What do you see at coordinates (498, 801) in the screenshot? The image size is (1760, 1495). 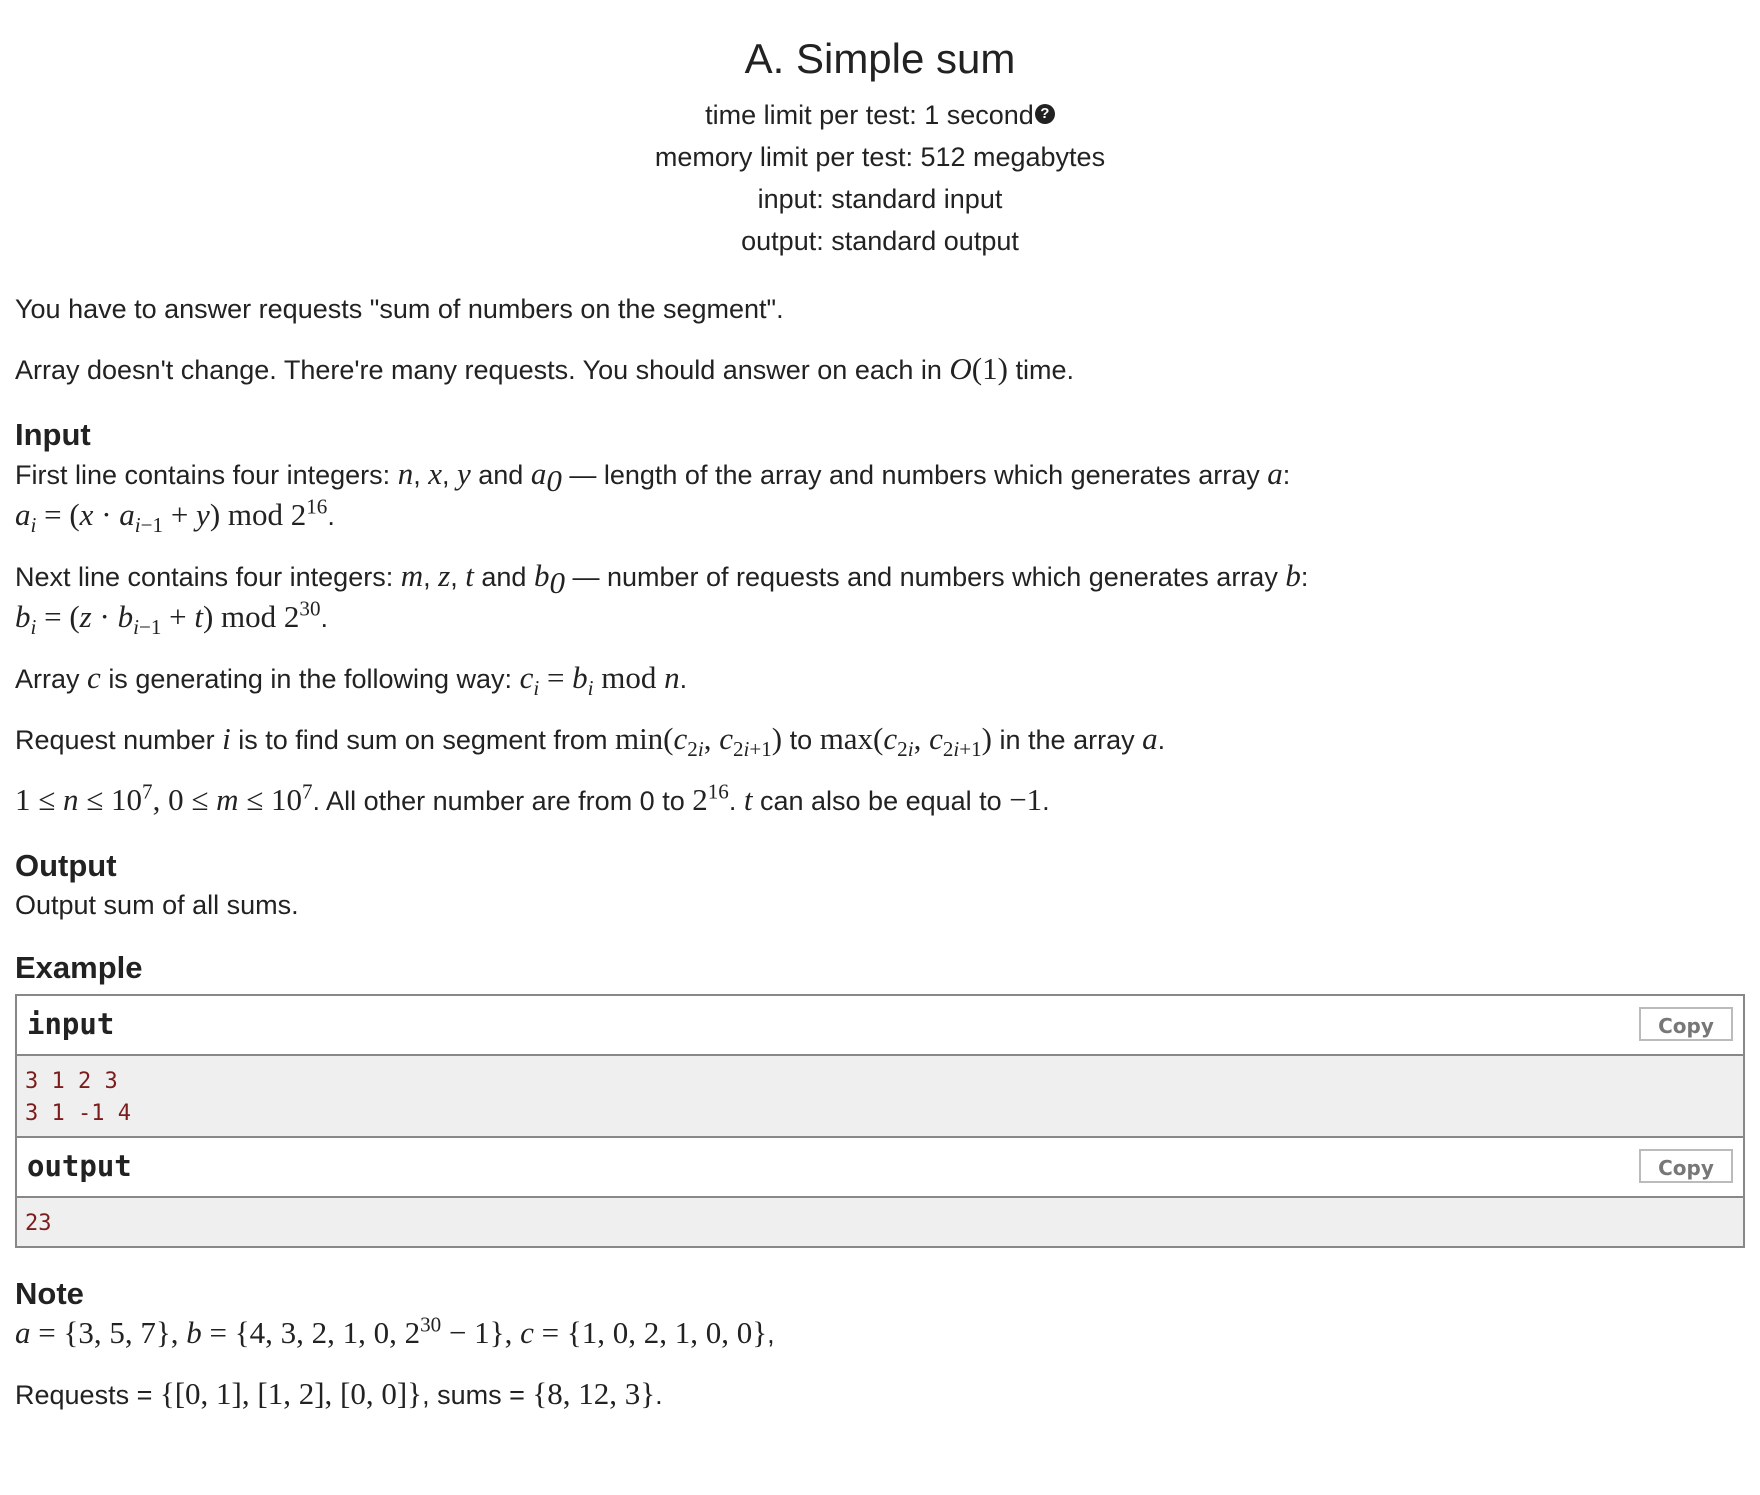 I see `constraints-a: . All other number are from 0 to` at bounding box center [498, 801].